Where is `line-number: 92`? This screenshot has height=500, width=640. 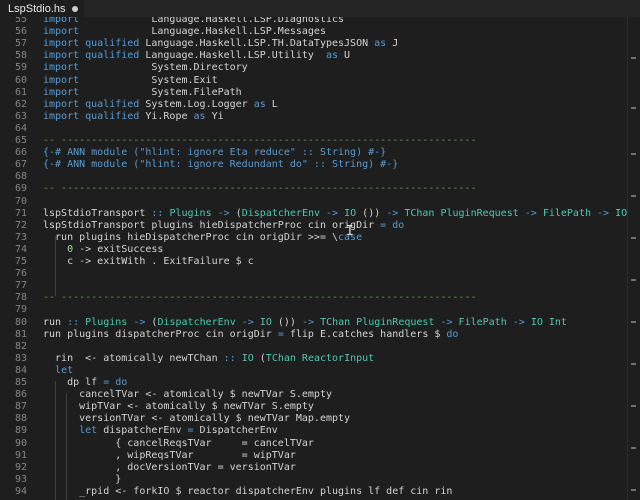
line-number: 92 is located at coordinates (20, 467).